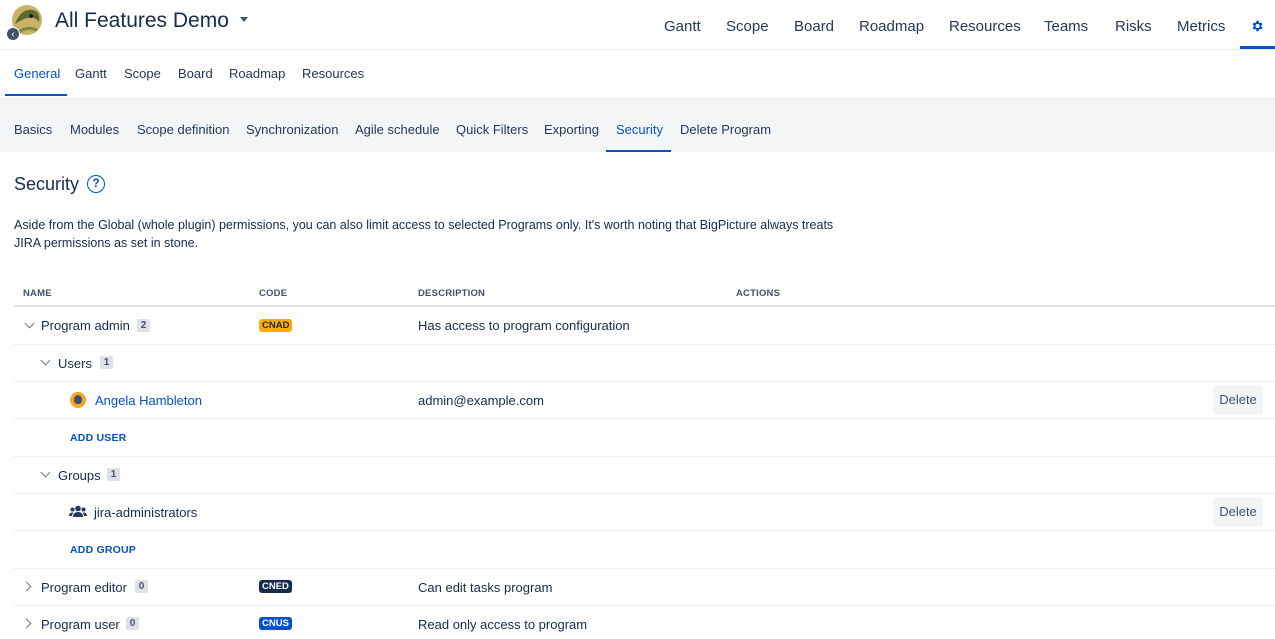  Describe the element at coordinates (276, 325) in the screenshot. I see `role-code-badge: CNAD` at that location.